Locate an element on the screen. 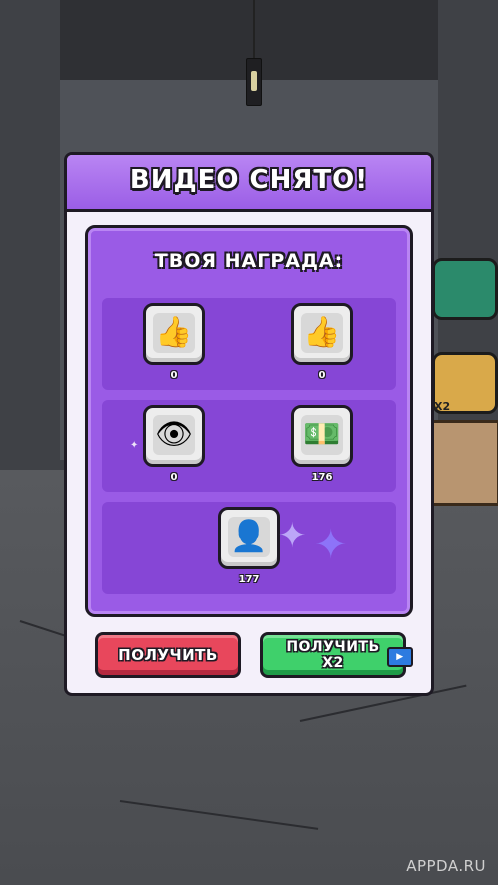 The image size is (498, 885). coin-like-icon: 👍 is located at coordinates (322, 332).